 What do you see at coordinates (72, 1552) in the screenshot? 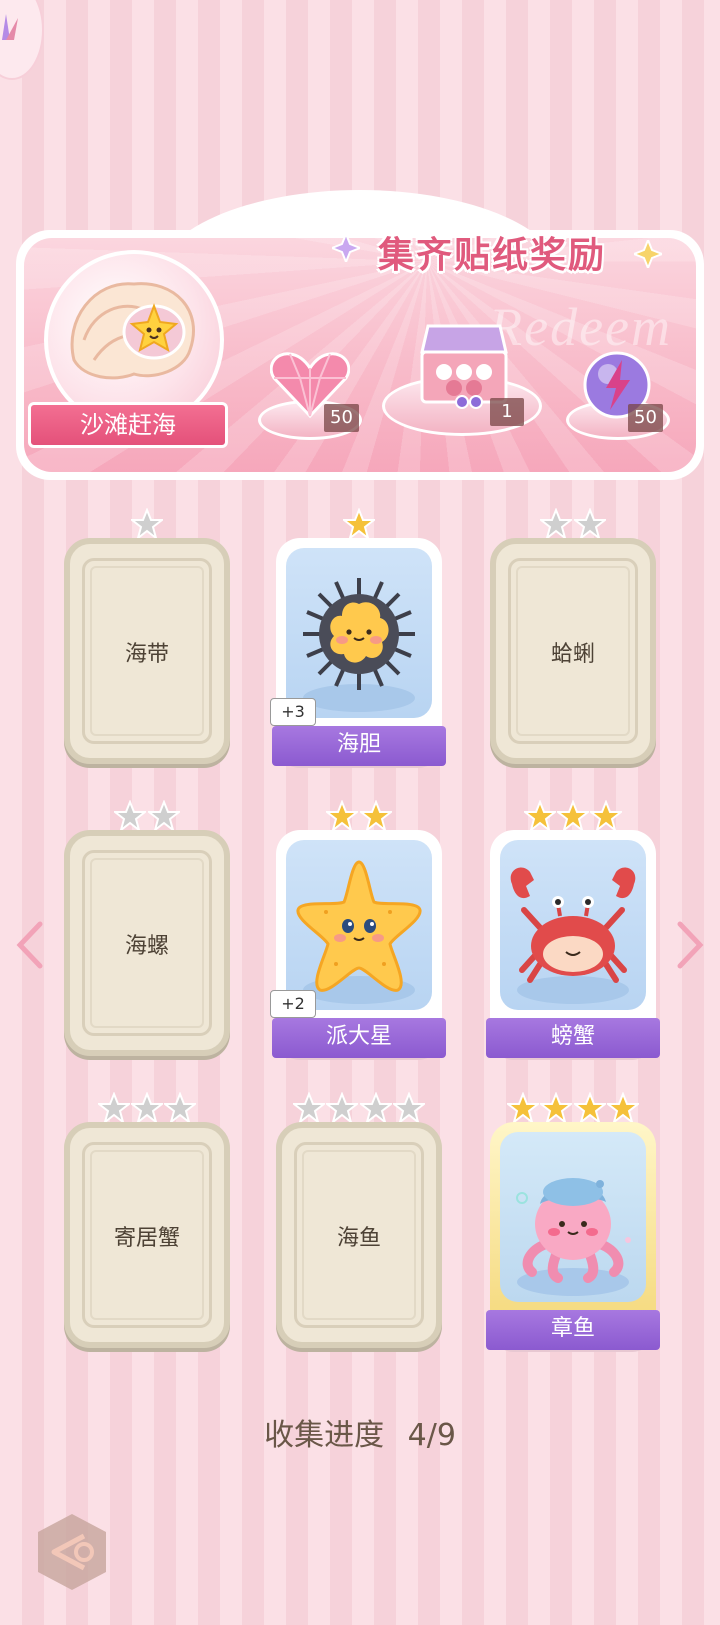
I see `back-button` at bounding box center [72, 1552].